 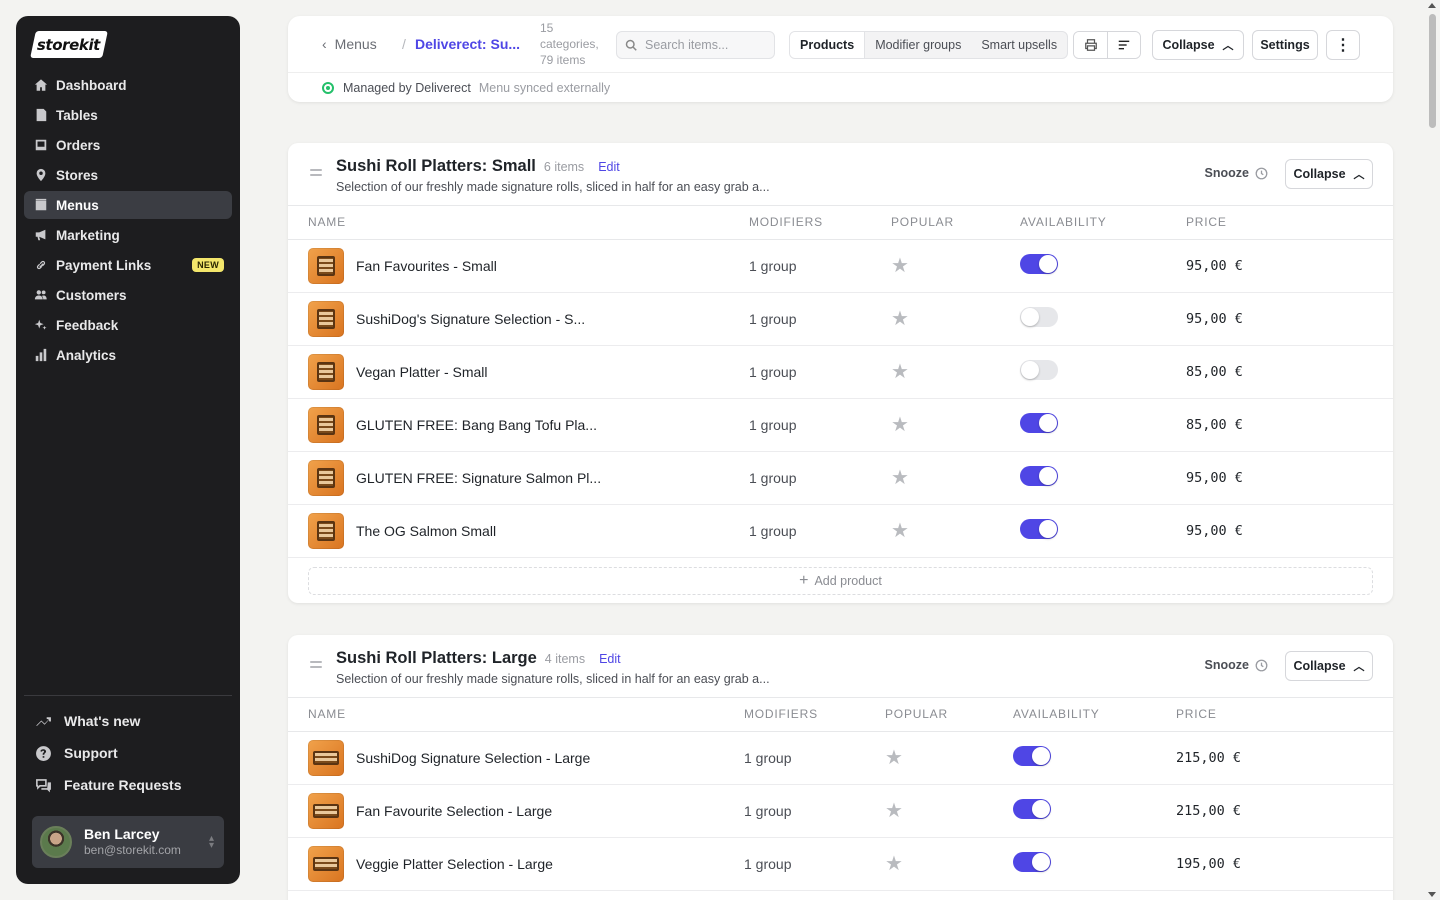 What do you see at coordinates (426, 266) in the screenshot?
I see `product-name: Fan Favourites - Small` at bounding box center [426, 266].